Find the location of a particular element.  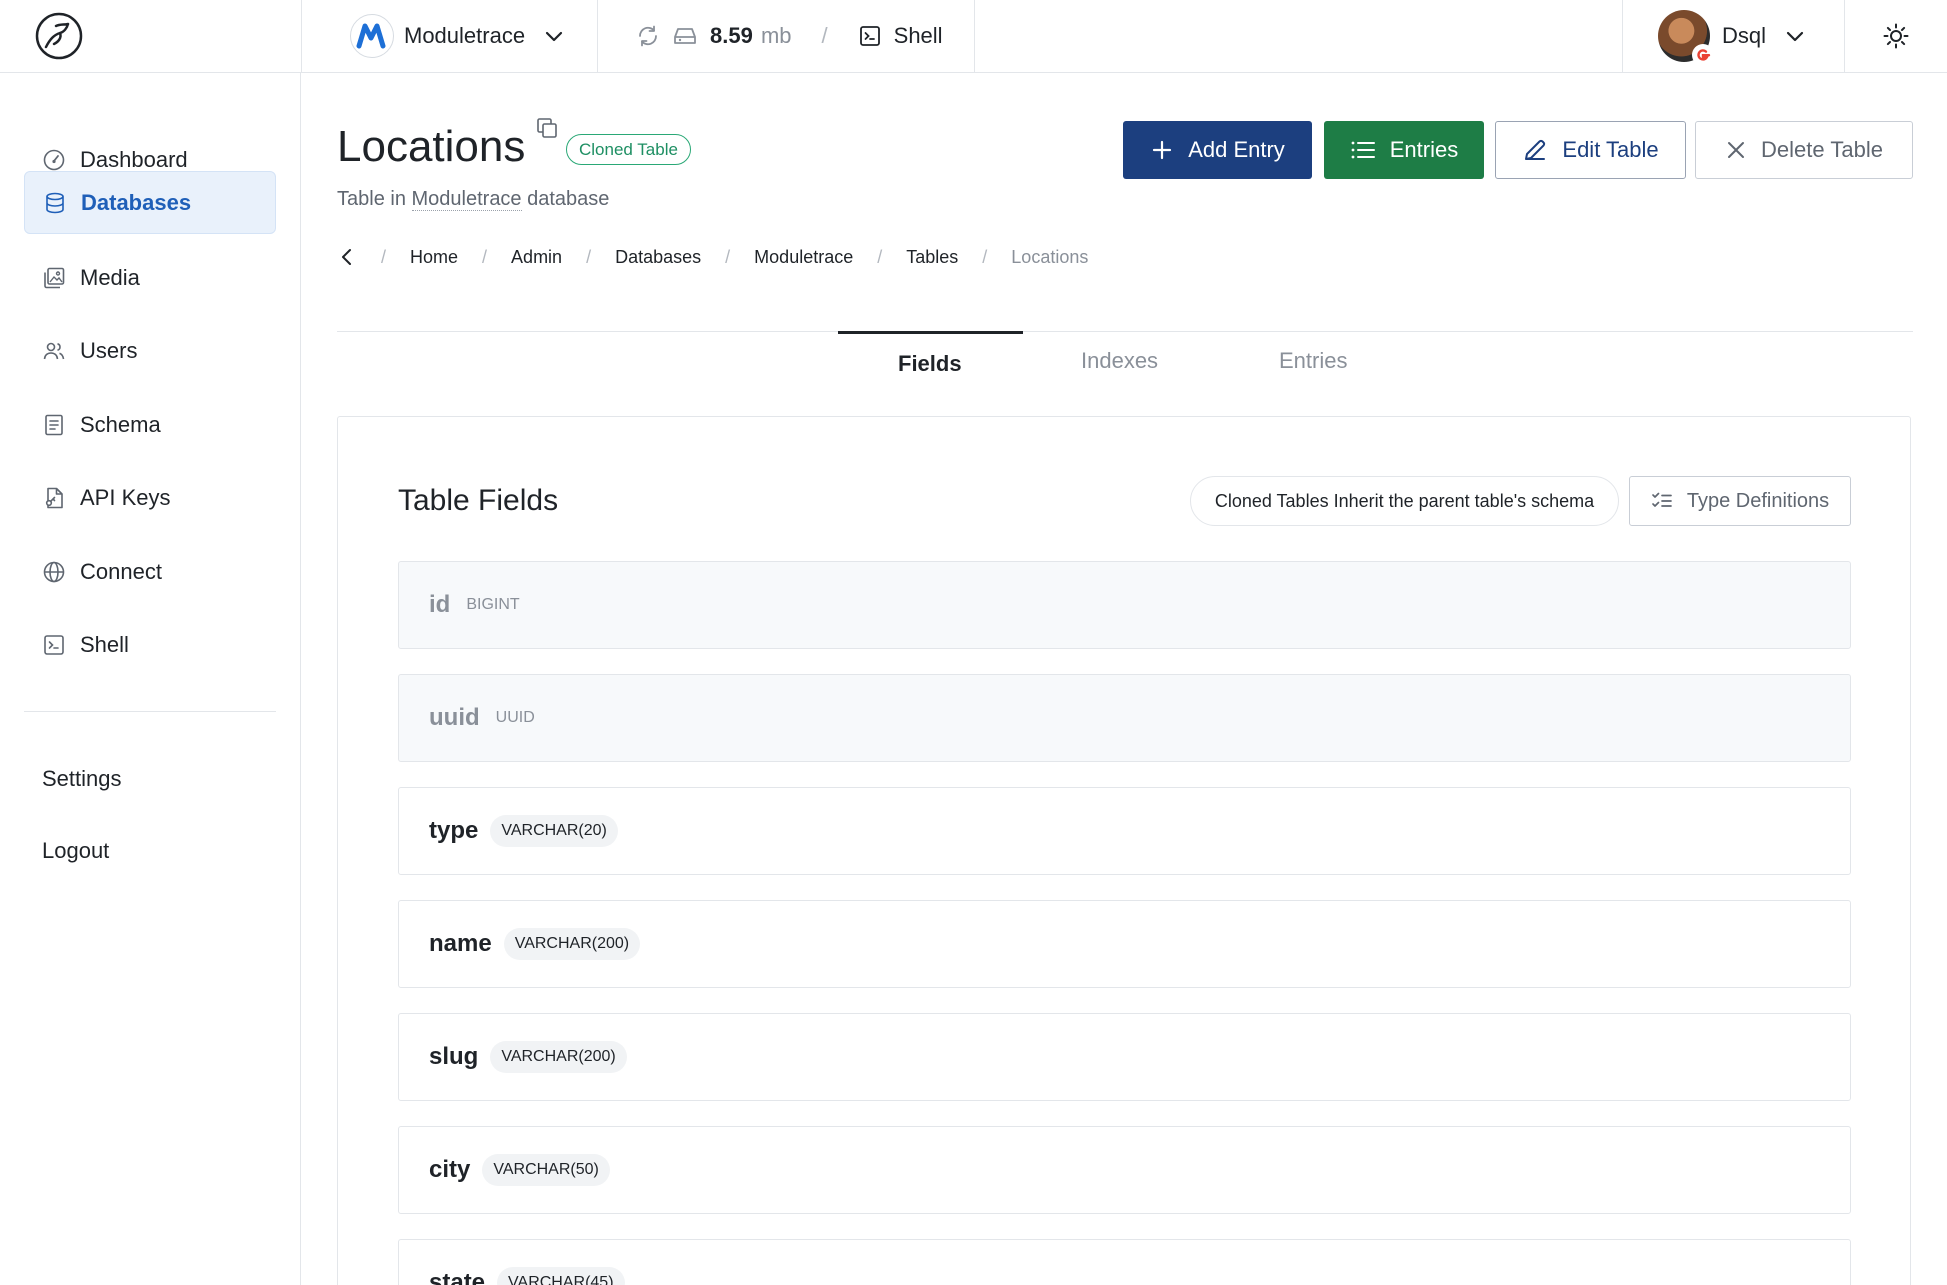

sidebar-item-connect: Connect is located at coordinates (150, 571).